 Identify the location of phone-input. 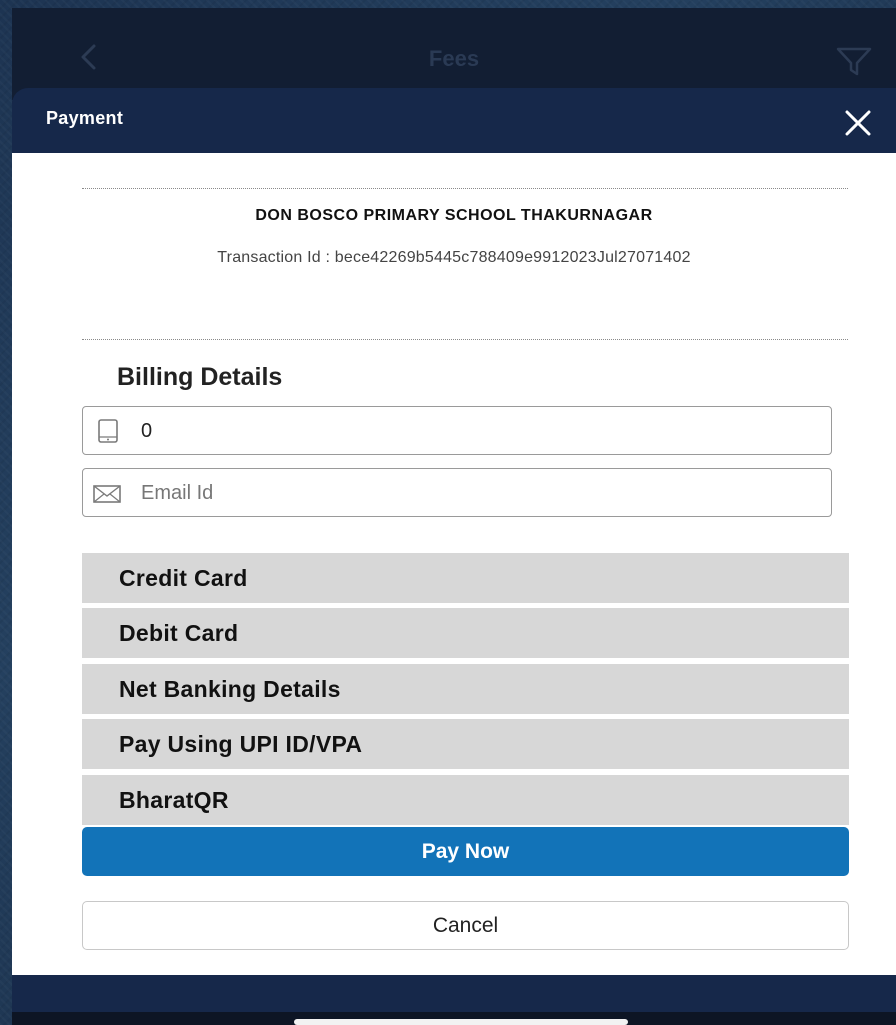
(471, 431).